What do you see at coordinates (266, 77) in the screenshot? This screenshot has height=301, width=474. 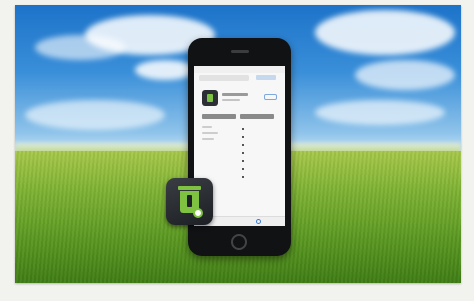 I see `cancel-link` at bounding box center [266, 77].